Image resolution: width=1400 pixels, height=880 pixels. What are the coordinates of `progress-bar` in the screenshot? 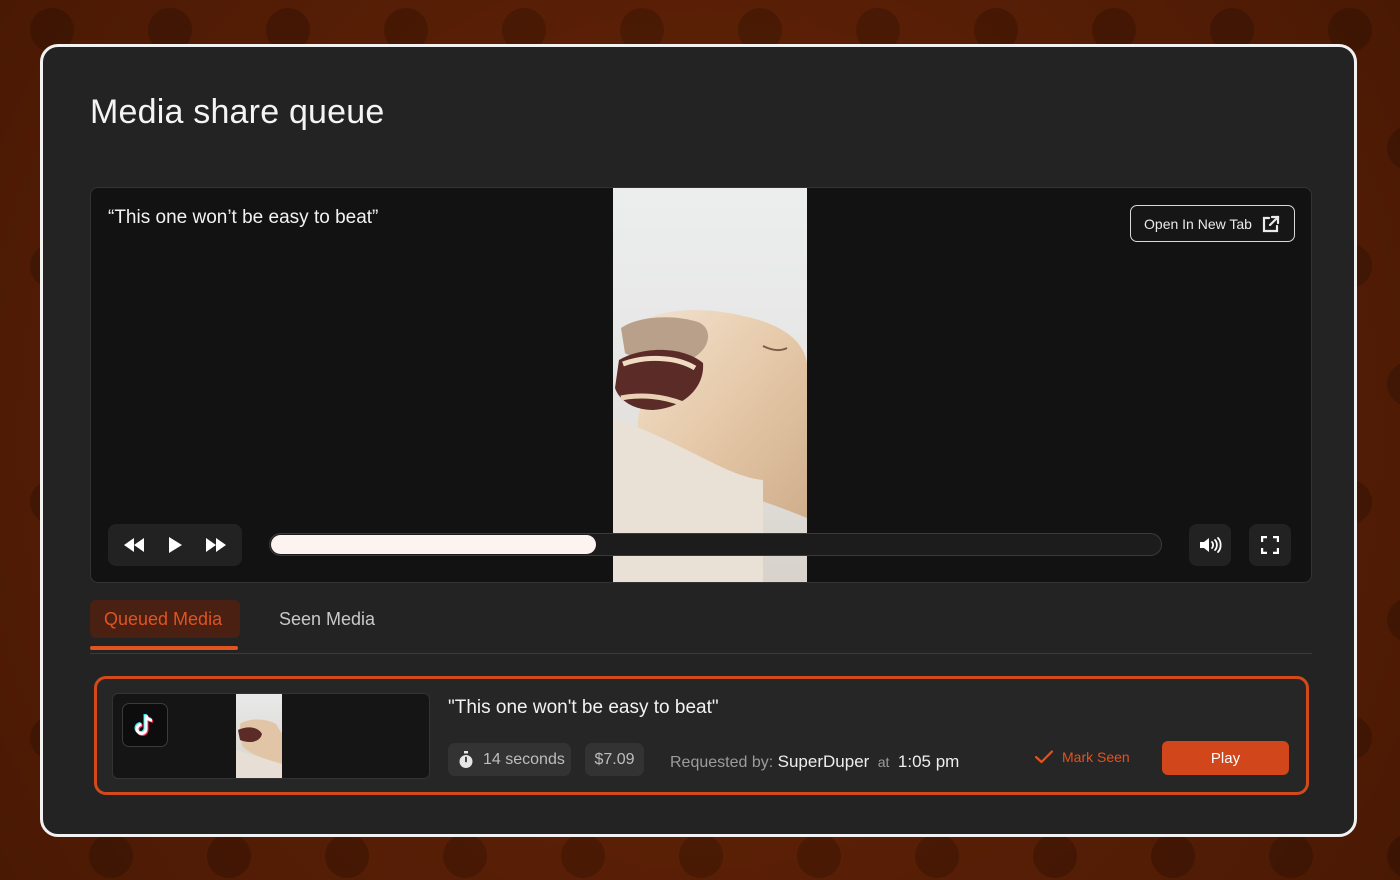 It's located at (715, 544).